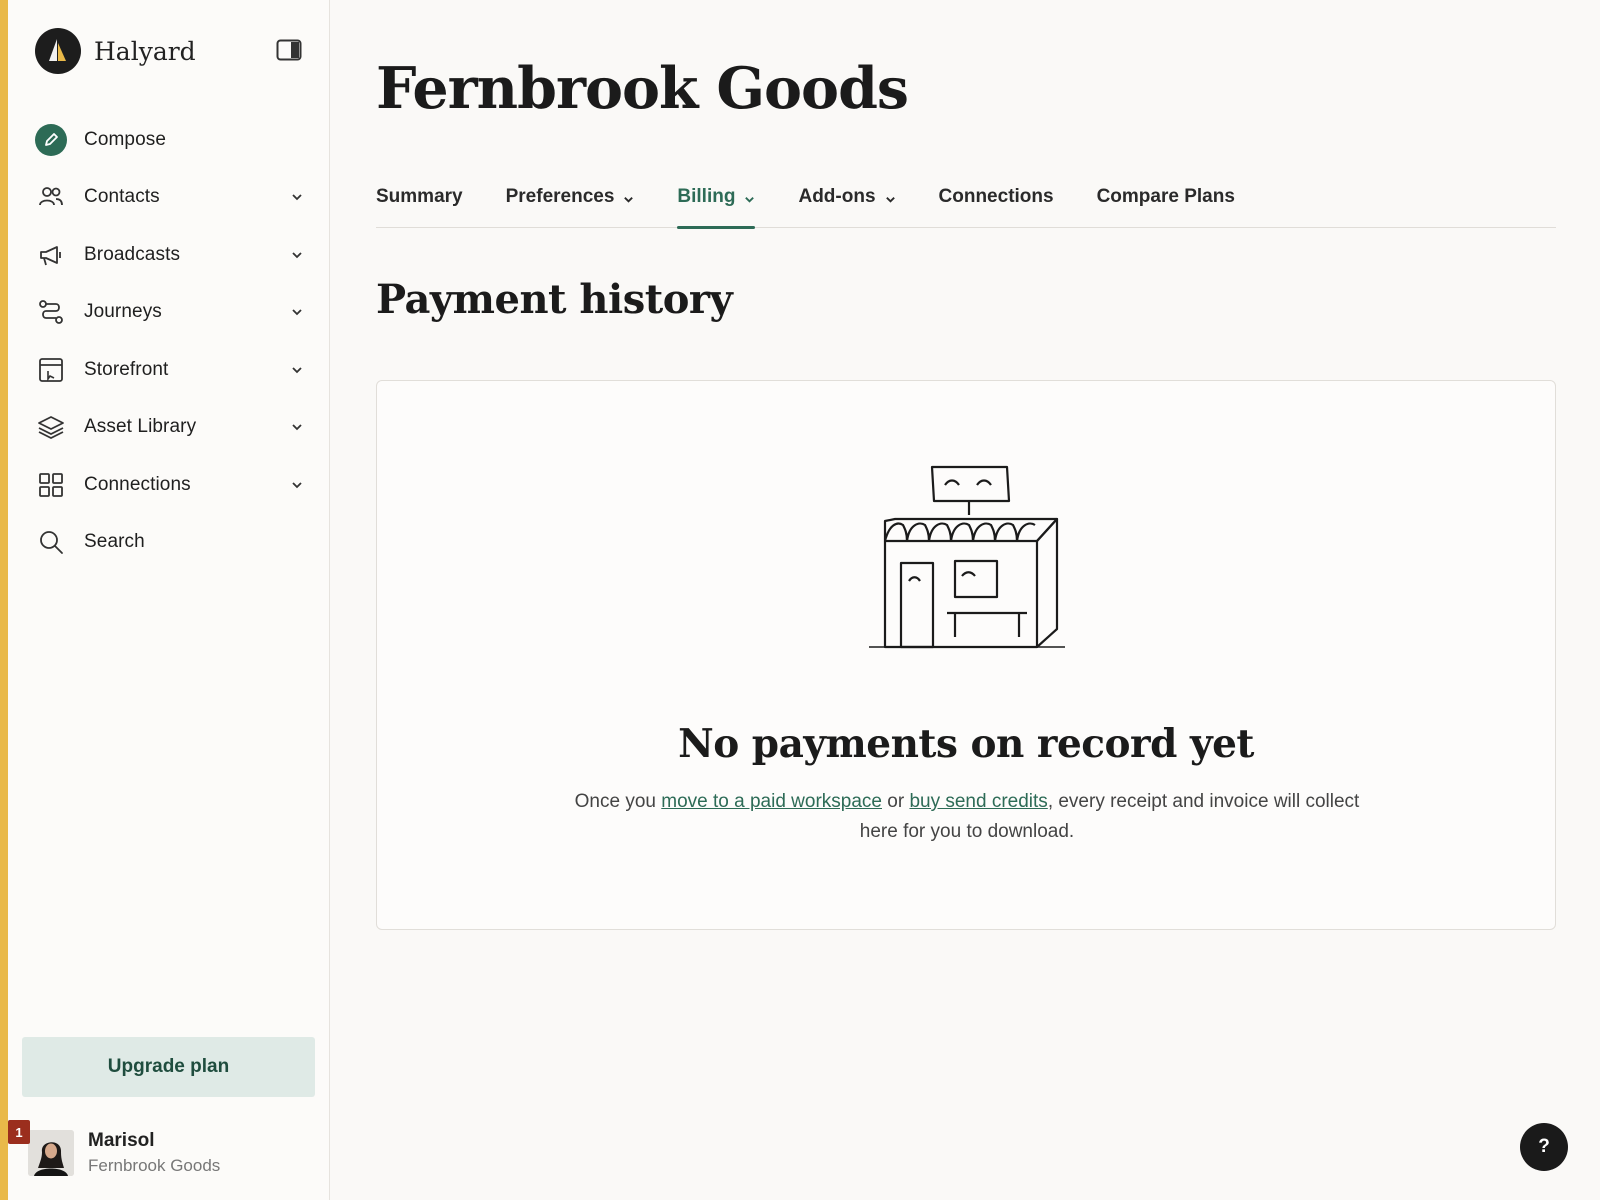 The width and height of the screenshot is (1600, 1200). Describe the element at coordinates (560, 196) in the screenshot. I see `tab-label: Preferences` at that location.